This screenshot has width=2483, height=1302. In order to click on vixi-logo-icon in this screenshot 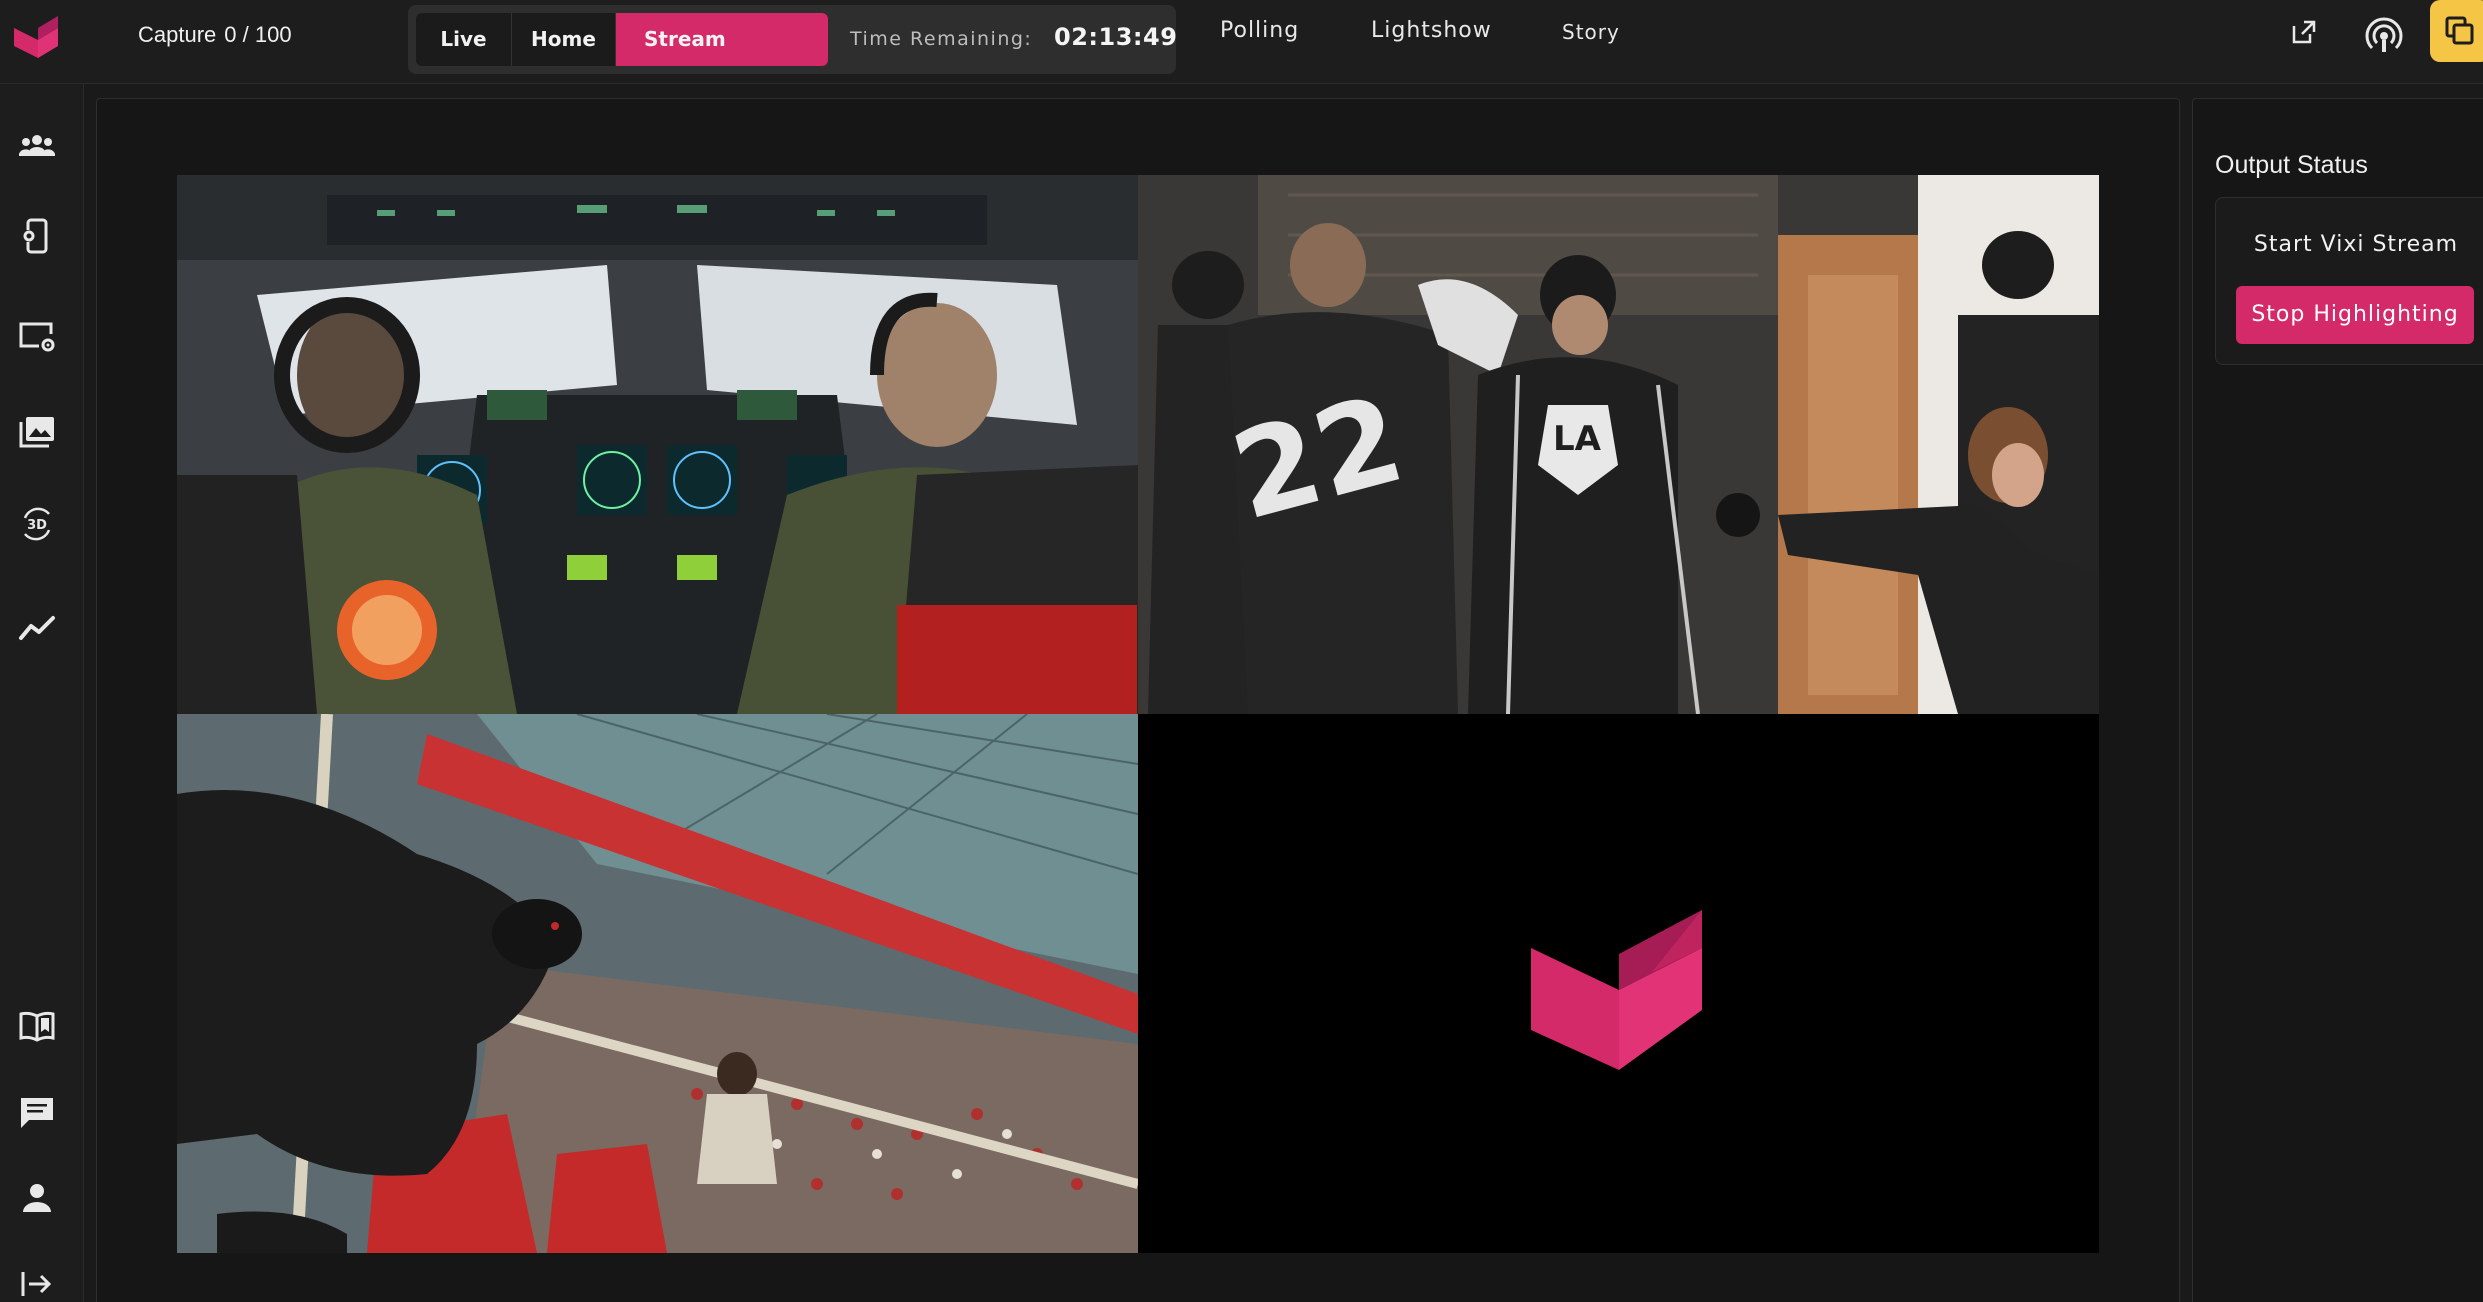, I will do `click(38, 37)`.